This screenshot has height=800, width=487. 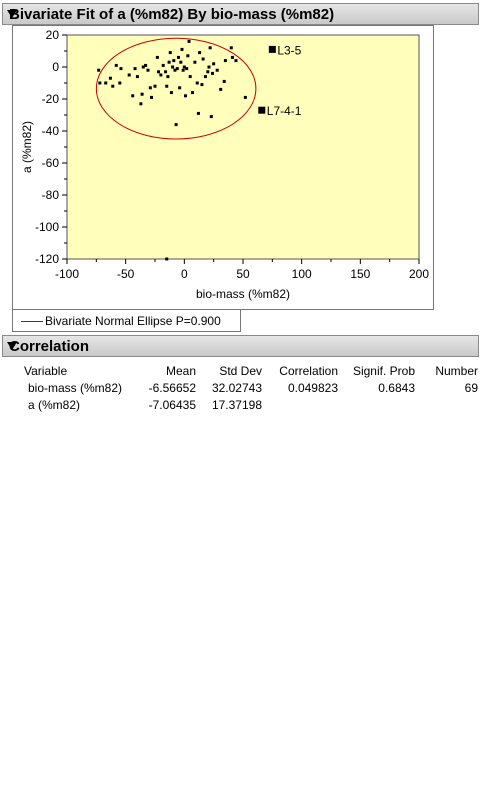 What do you see at coordinates (236, 387) in the screenshot?
I see `table-cell: 32.02743` at bounding box center [236, 387].